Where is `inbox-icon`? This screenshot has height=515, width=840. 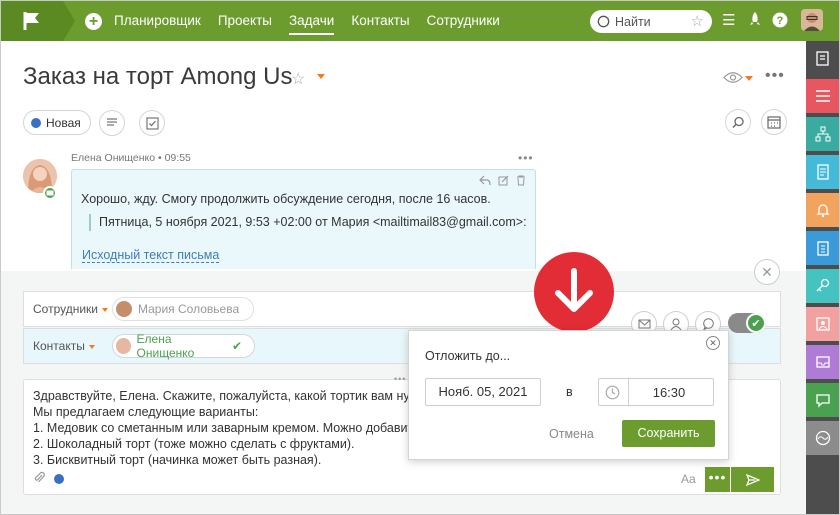 inbox-icon is located at coordinates (822, 362).